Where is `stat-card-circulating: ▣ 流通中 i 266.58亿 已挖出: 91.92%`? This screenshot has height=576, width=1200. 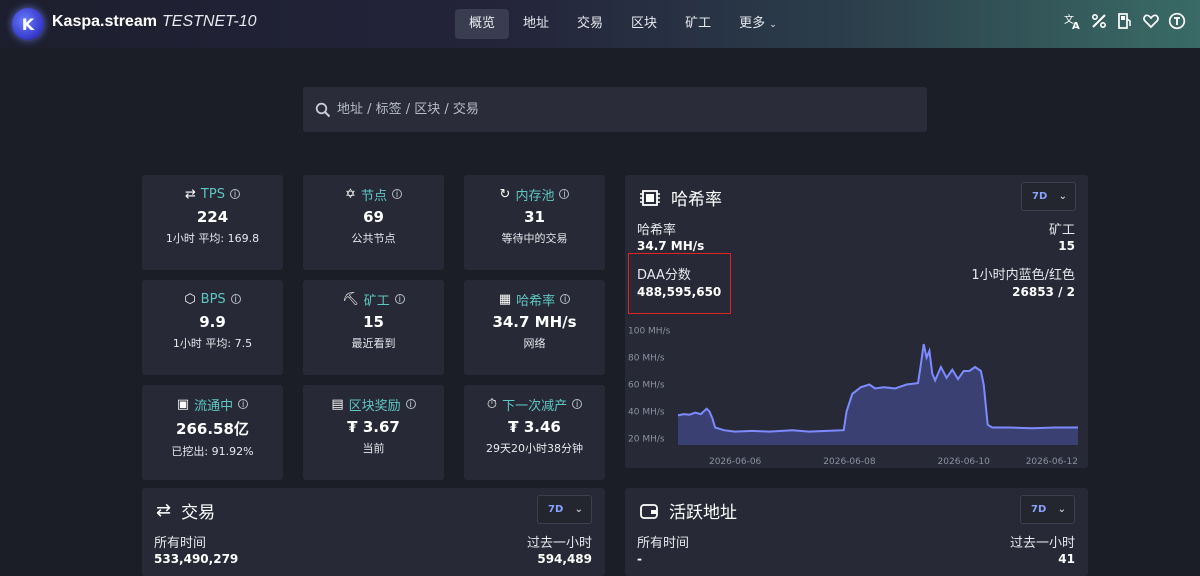 stat-card-circulating: ▣ 流通中 i 266.58亿 已挖出: 91.92% is located at coordinates (212, 432).